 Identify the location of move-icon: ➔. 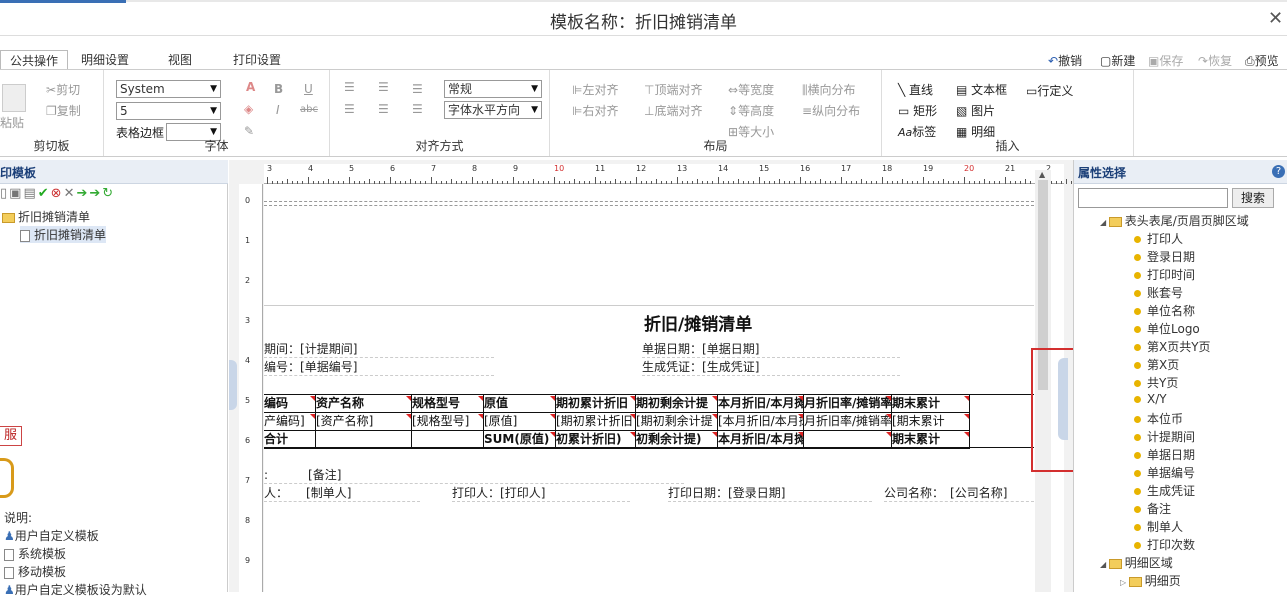
(95, 193).